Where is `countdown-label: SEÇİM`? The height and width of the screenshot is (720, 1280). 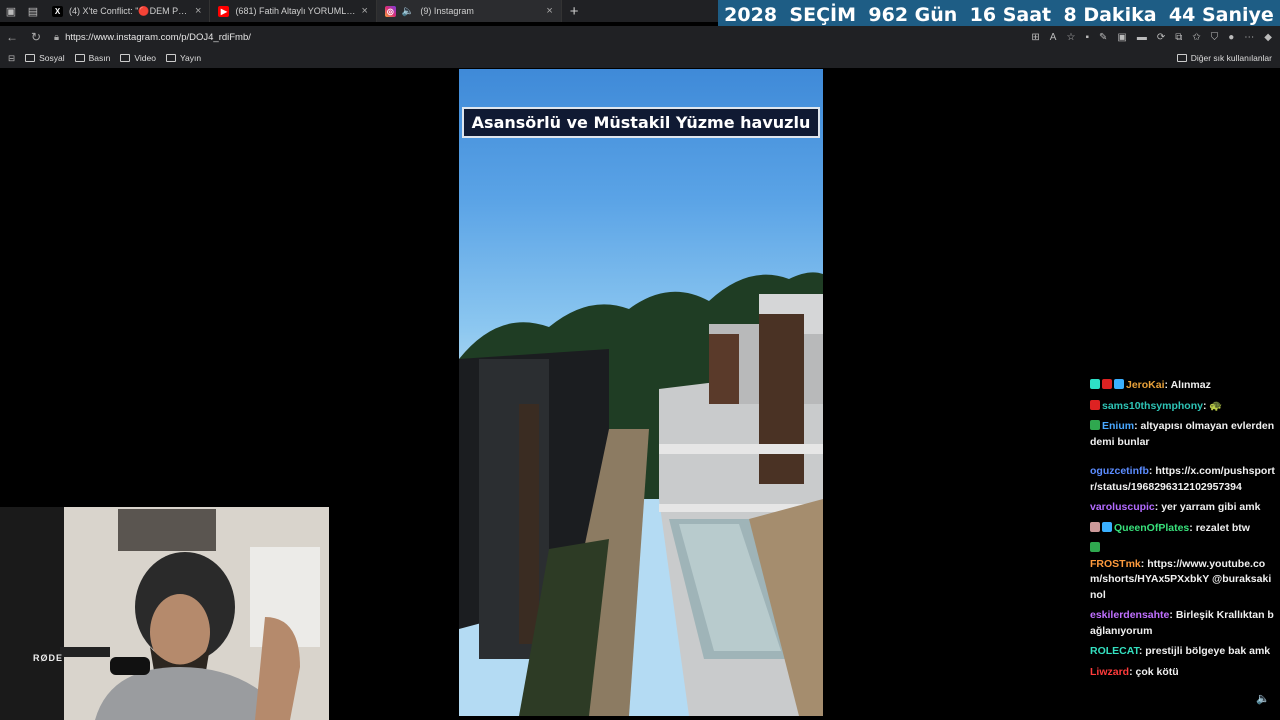 countdown-label: SEÇİM is located at coordinates (823, 14).